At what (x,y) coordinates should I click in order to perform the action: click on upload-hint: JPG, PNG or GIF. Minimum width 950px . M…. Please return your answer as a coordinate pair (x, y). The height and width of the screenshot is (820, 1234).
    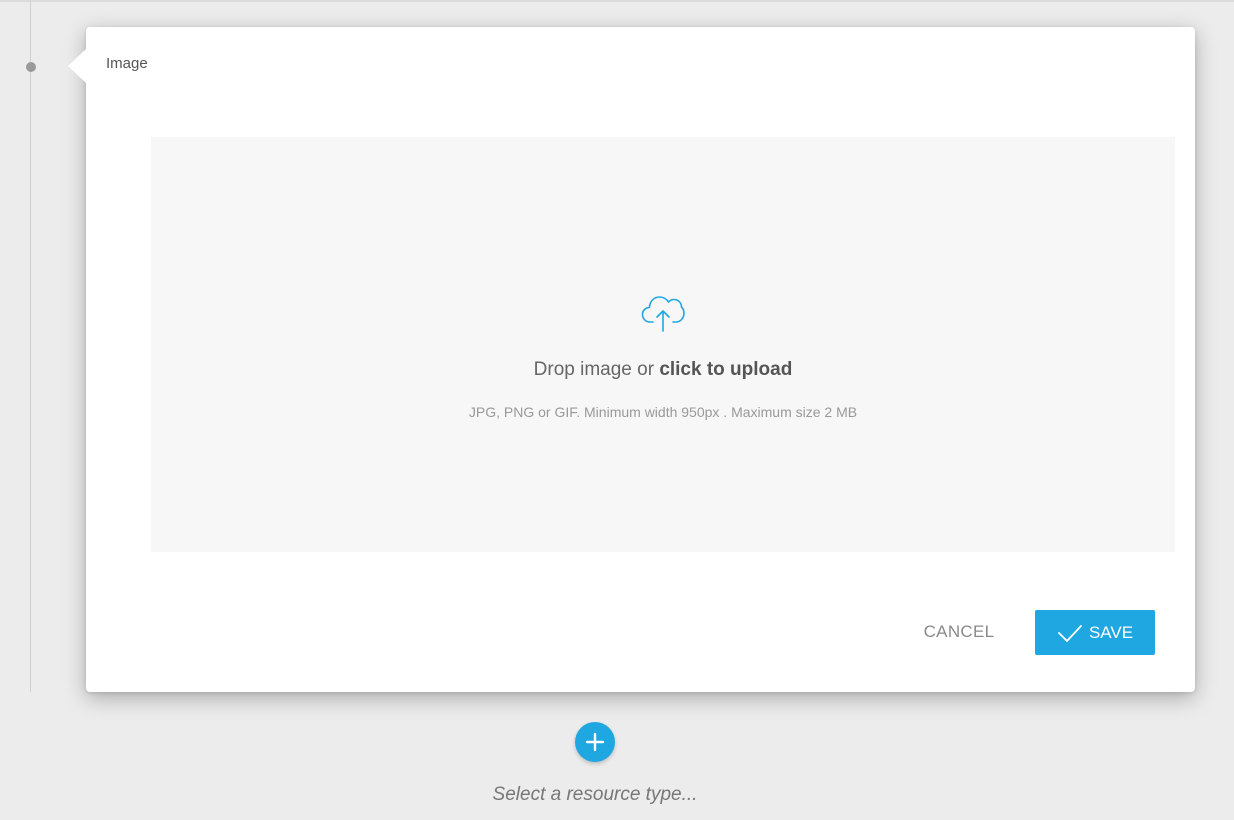
    Looking at the image, I should click on (663, 412).